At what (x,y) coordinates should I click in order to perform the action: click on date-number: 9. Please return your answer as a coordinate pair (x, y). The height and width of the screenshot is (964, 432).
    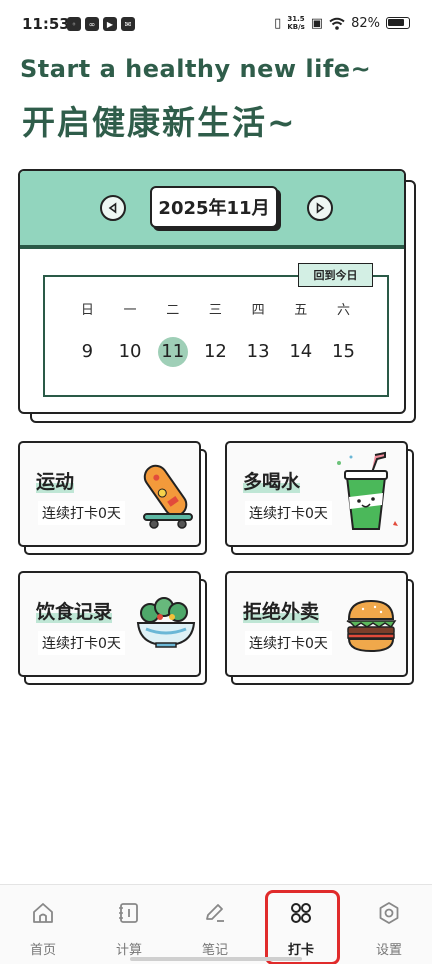
    Looking at the image, I should click on (87, 351).